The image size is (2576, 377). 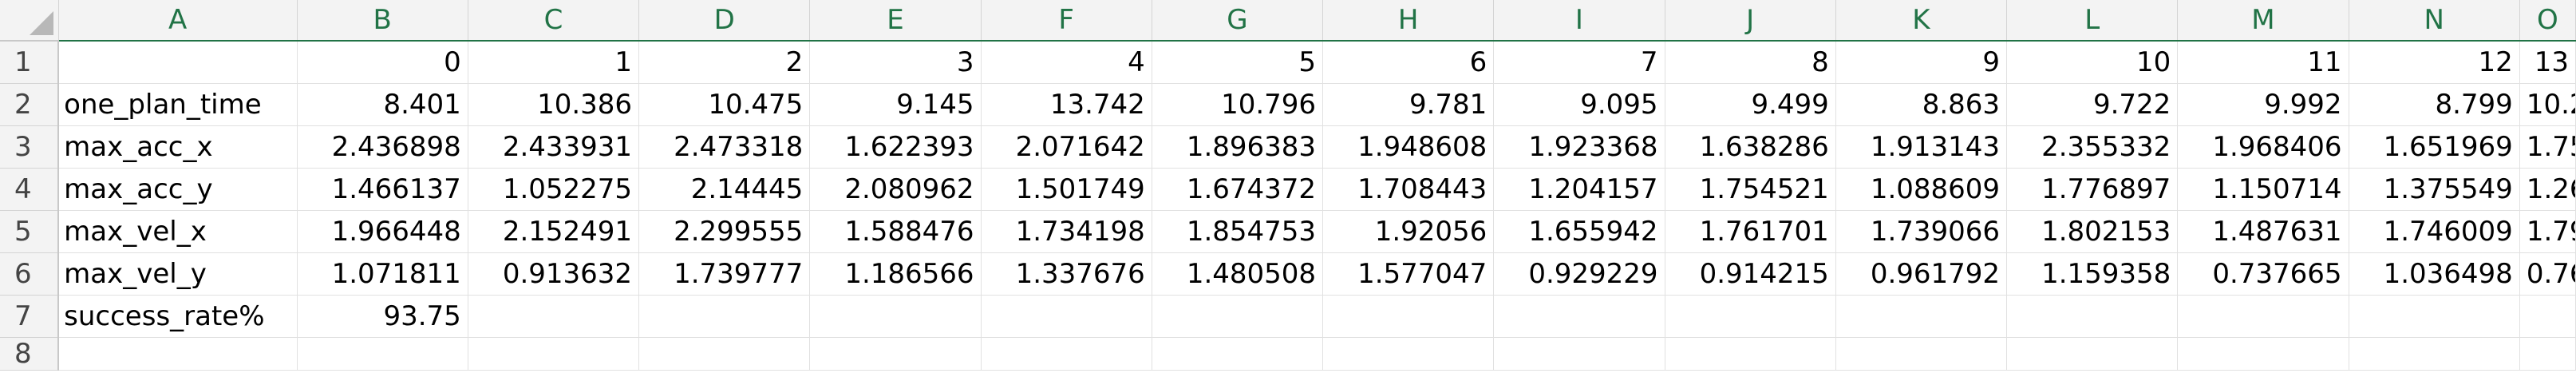 What do you see at coordinates (2263, 21) in the screenshot?
I see `column-header-m: M` at bounding box center [2263, 21].